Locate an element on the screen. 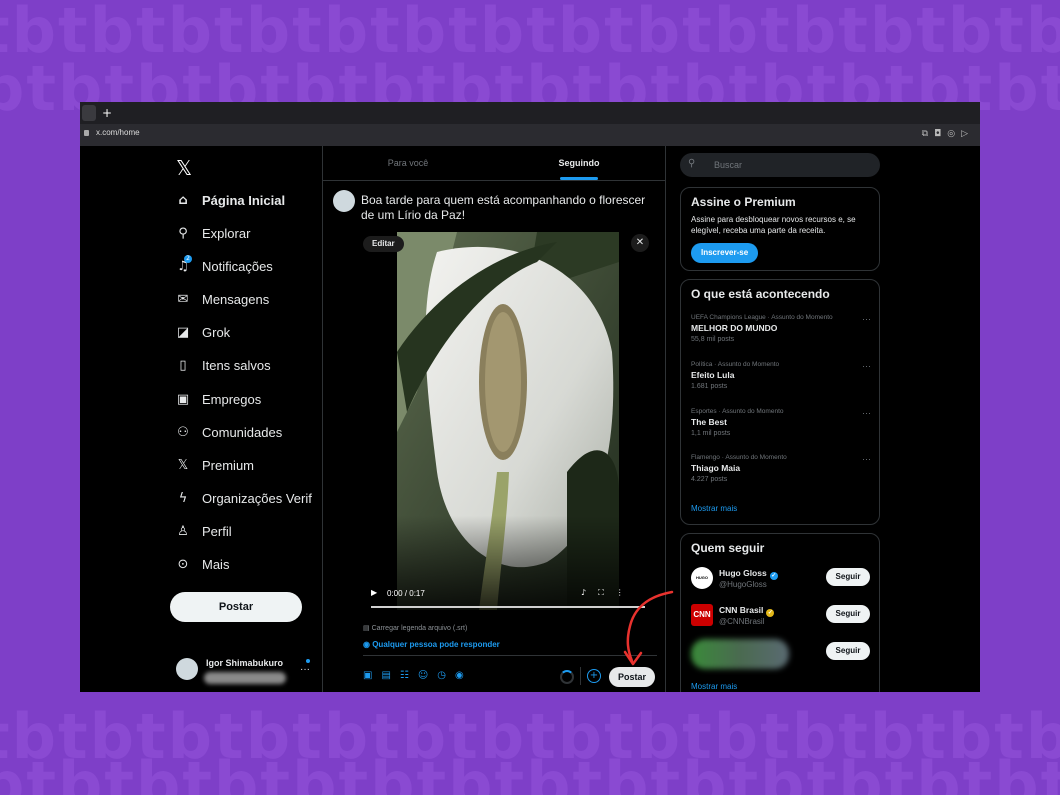  video-progress-bar is located at coordinates (508, 607).